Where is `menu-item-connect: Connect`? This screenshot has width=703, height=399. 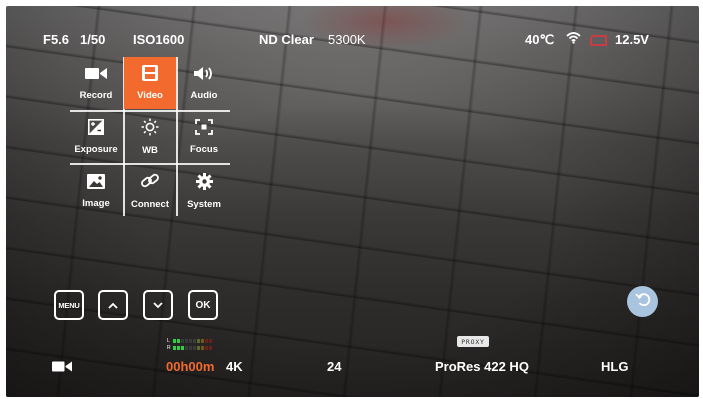
menu-item-connect: Connect is located at coordinates (150, 191).